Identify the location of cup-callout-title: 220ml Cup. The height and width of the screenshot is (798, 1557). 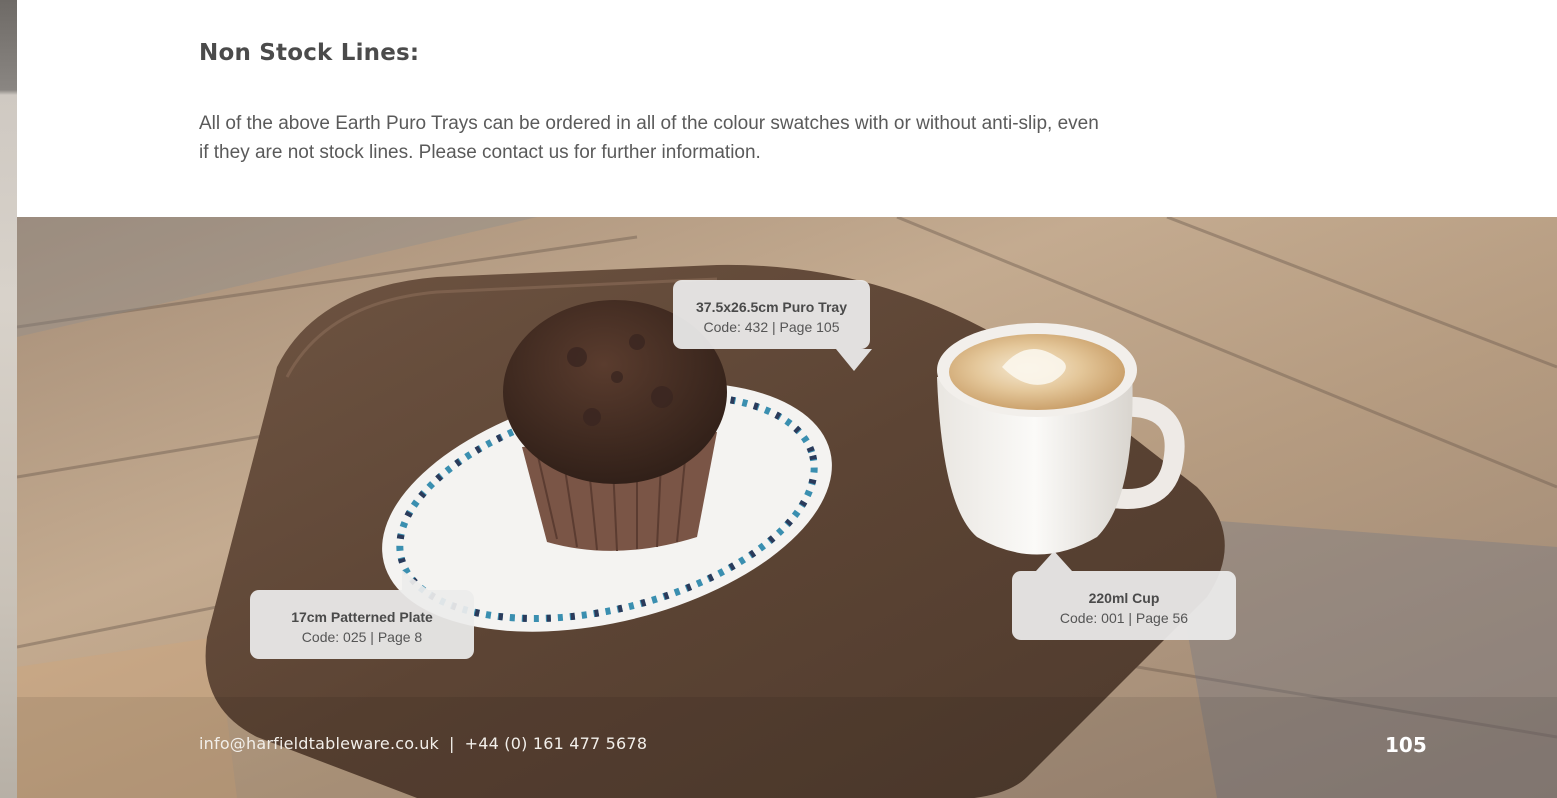
(1124, 598).